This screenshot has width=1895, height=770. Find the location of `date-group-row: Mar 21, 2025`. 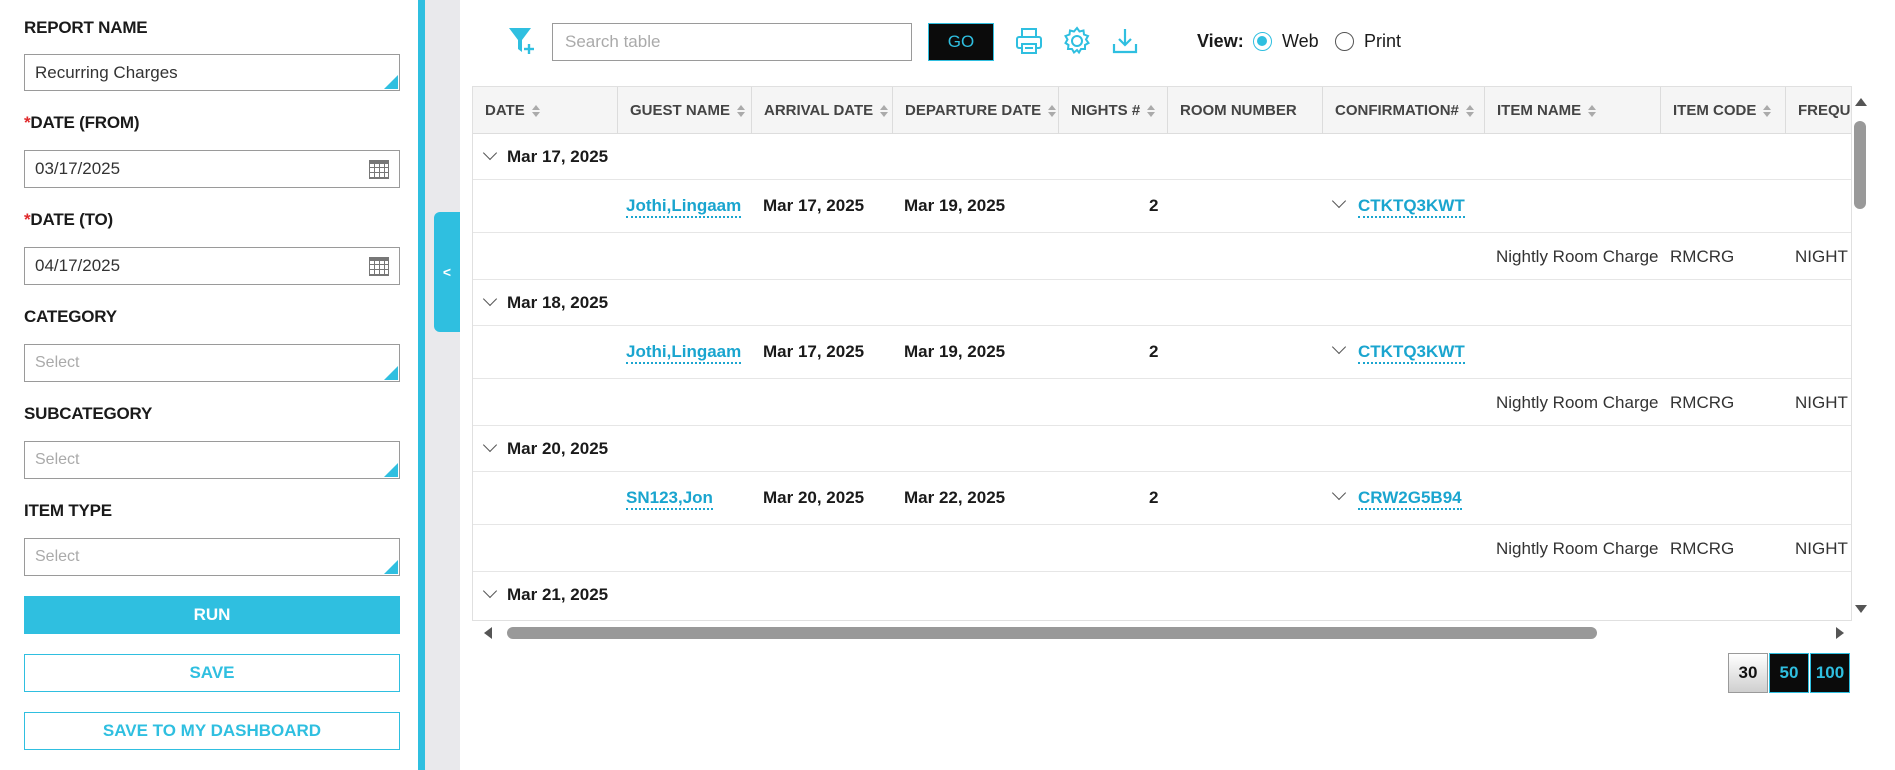

date-group-row: Mar 21, 2025 is located at coordinates (1162, 595).